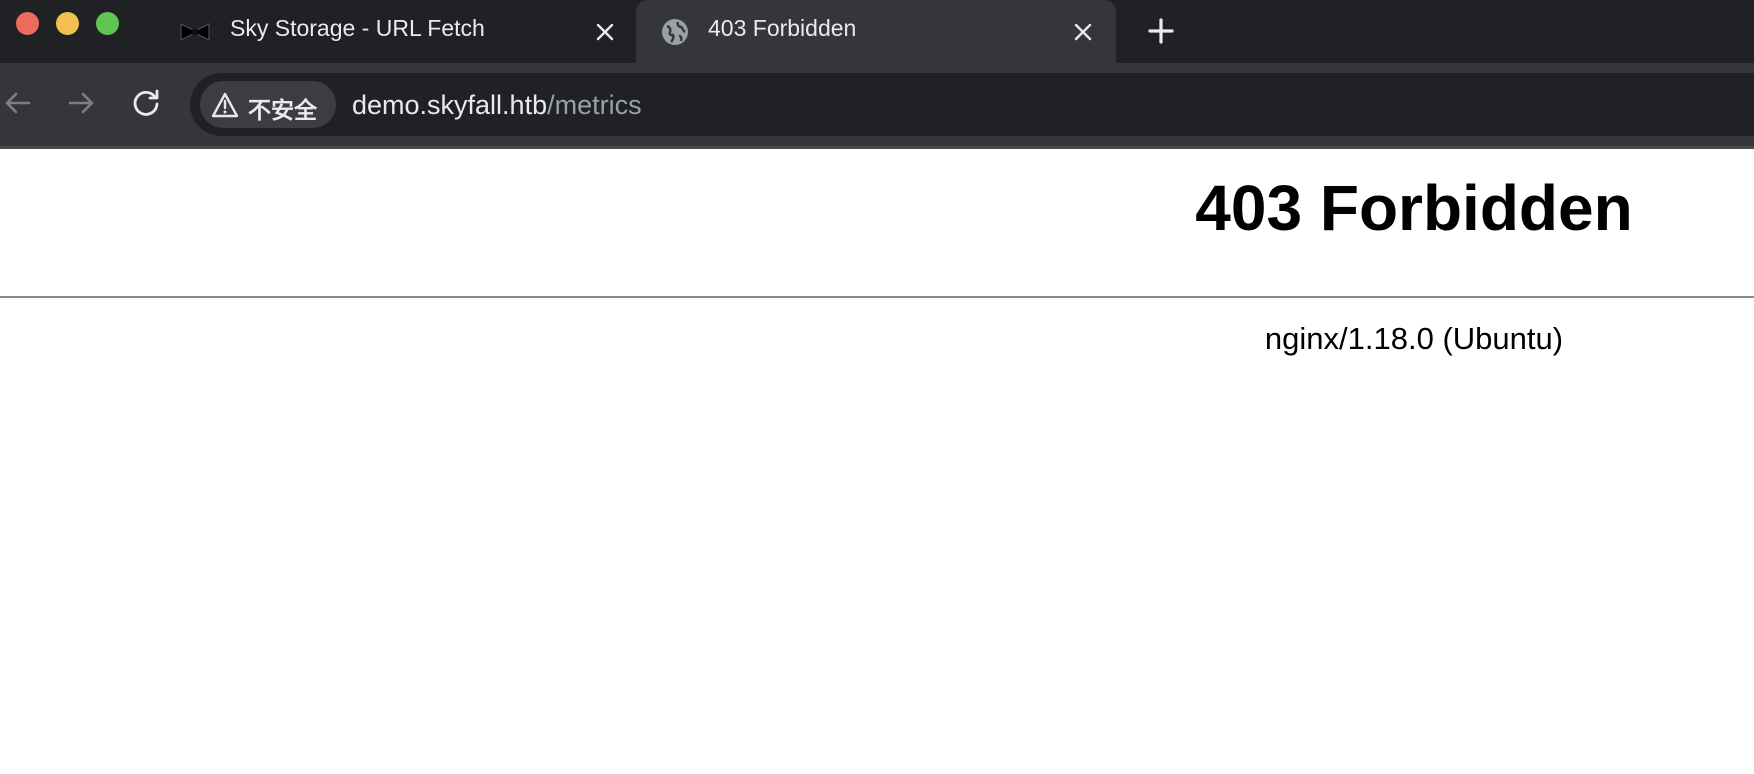 Image resolution: width=1754 pixels, height=774 pixels. I want to click on divider, so click(877, 297).